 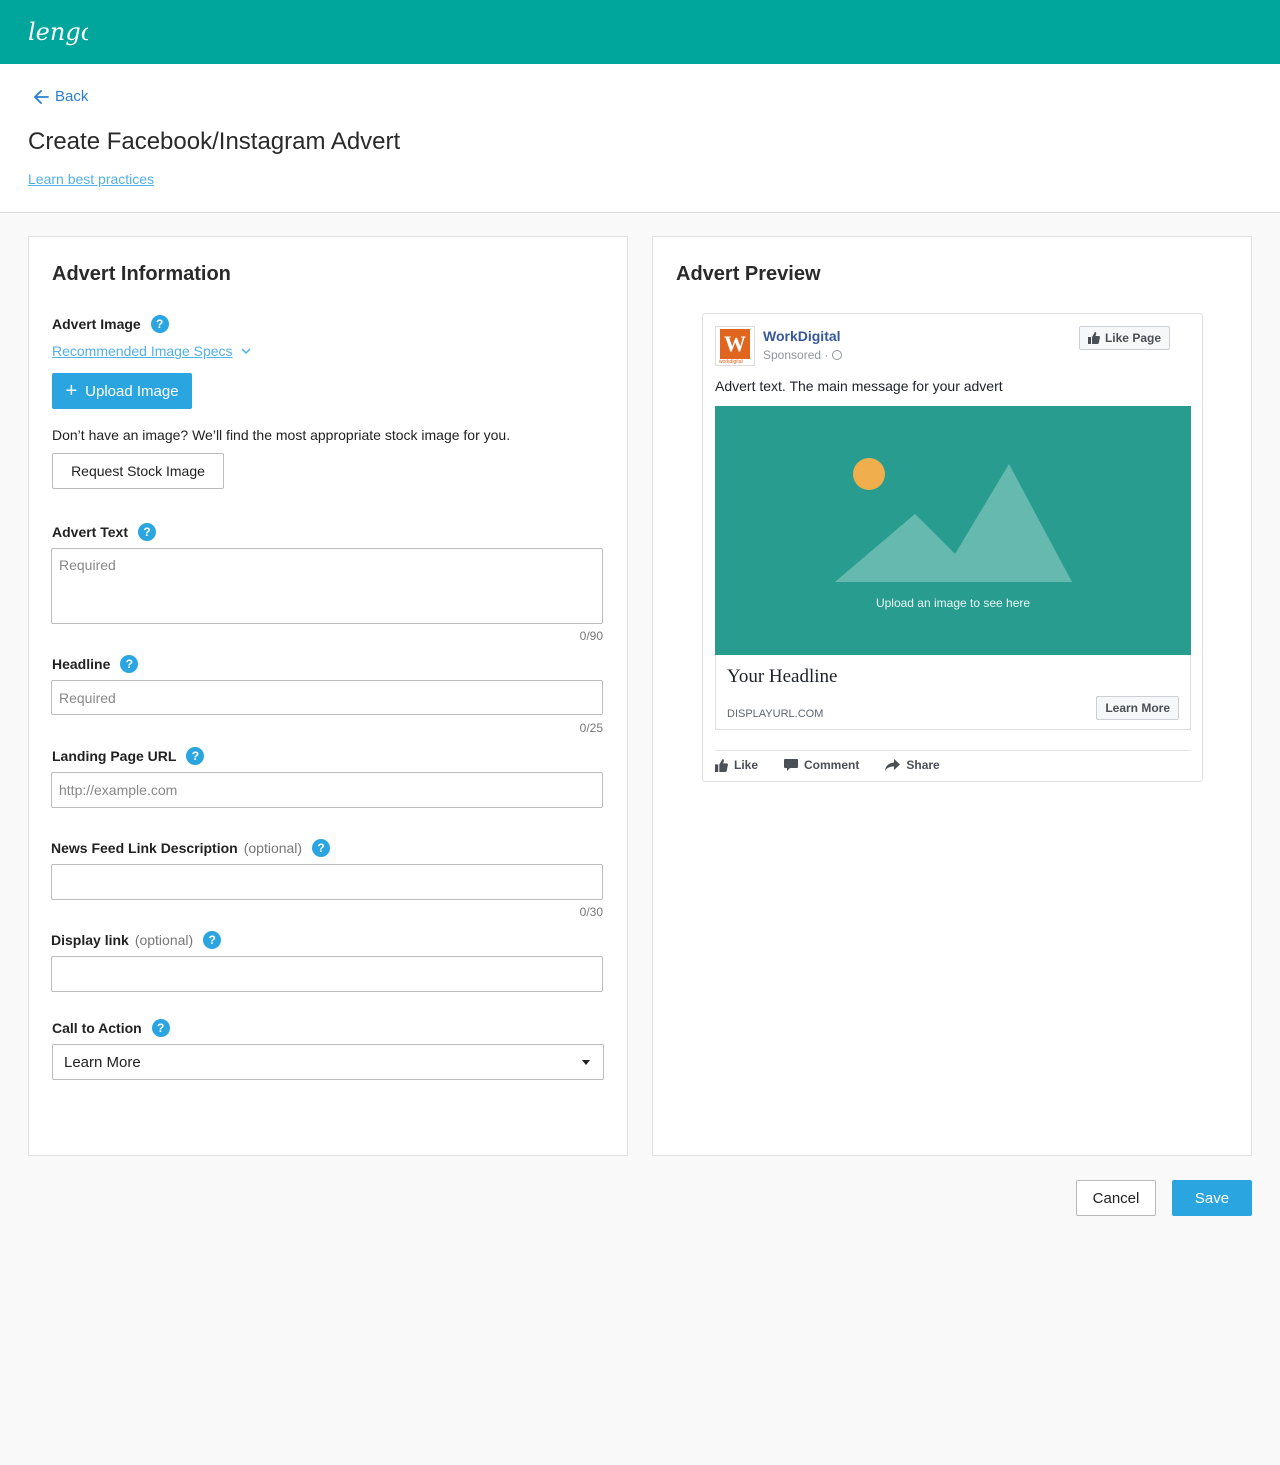 I want to click on news-feed-description-label: News Feed Link Description (optional) ?, so click(x=191, y=848).